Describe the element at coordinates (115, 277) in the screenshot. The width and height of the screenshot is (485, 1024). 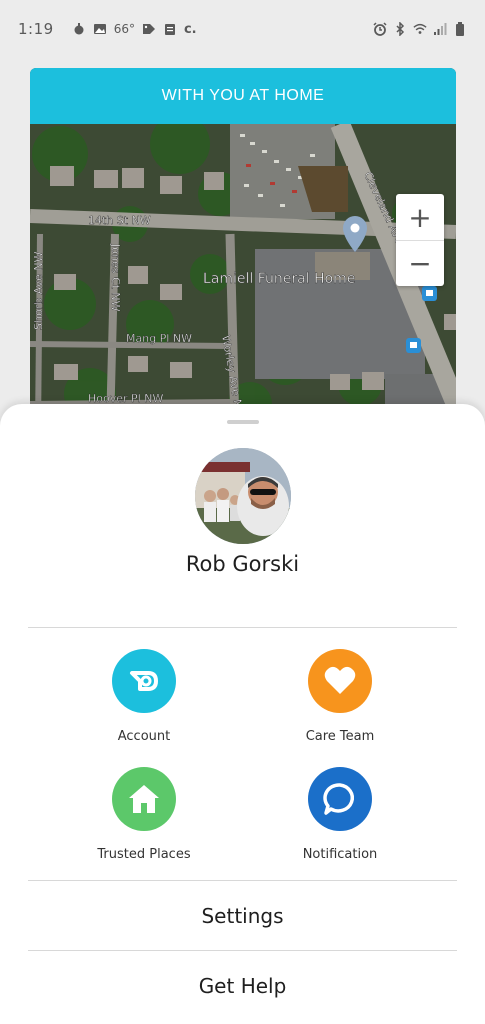
I see `street-label-jones: Jones Ct NW` at that location.